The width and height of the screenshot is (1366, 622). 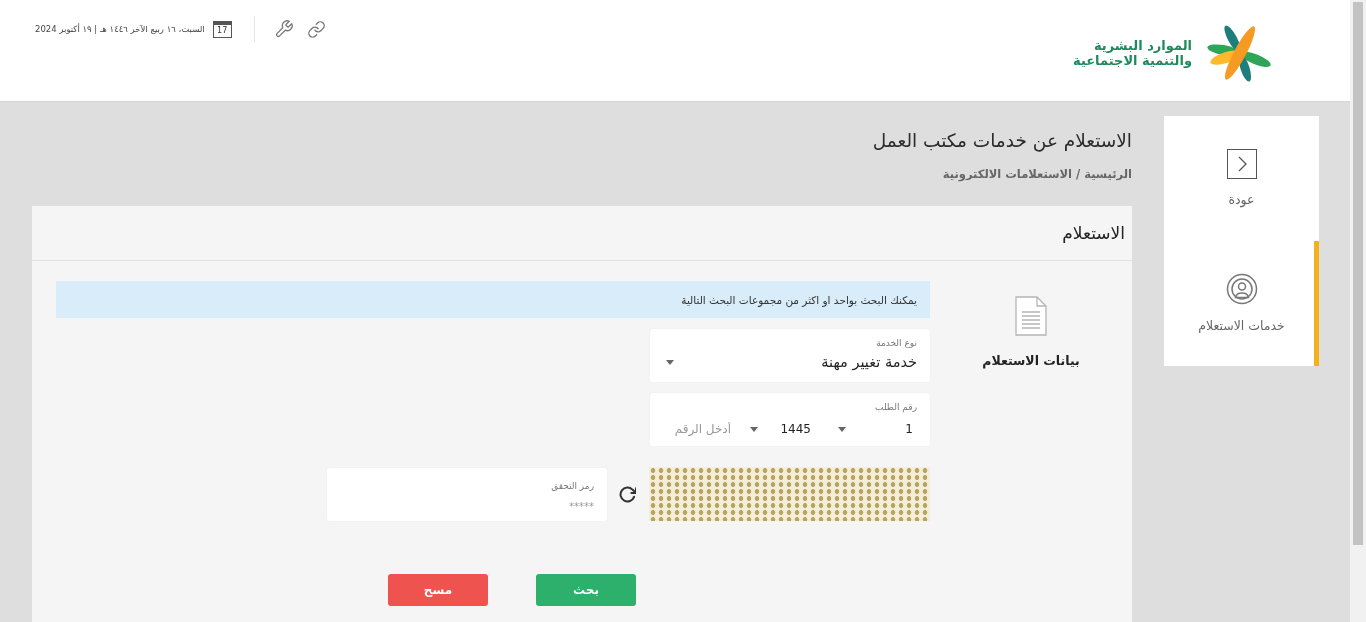 I want to click on scrollbar-thumb, so click(x=1358, y=273).